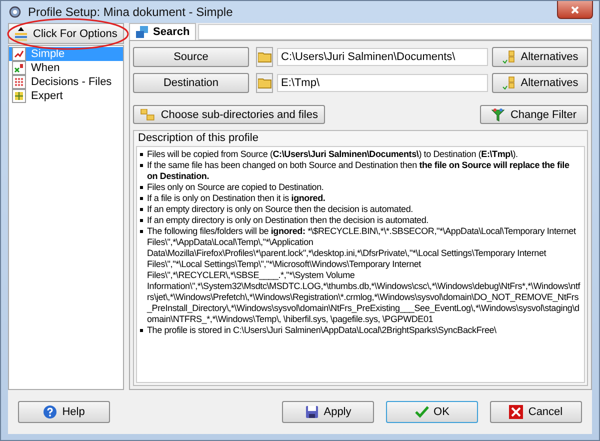 This screenshot has height=441, width=600. Describe the element at coordinates (191, 57) in the screenshot. I see `source-button: Source` at that location.